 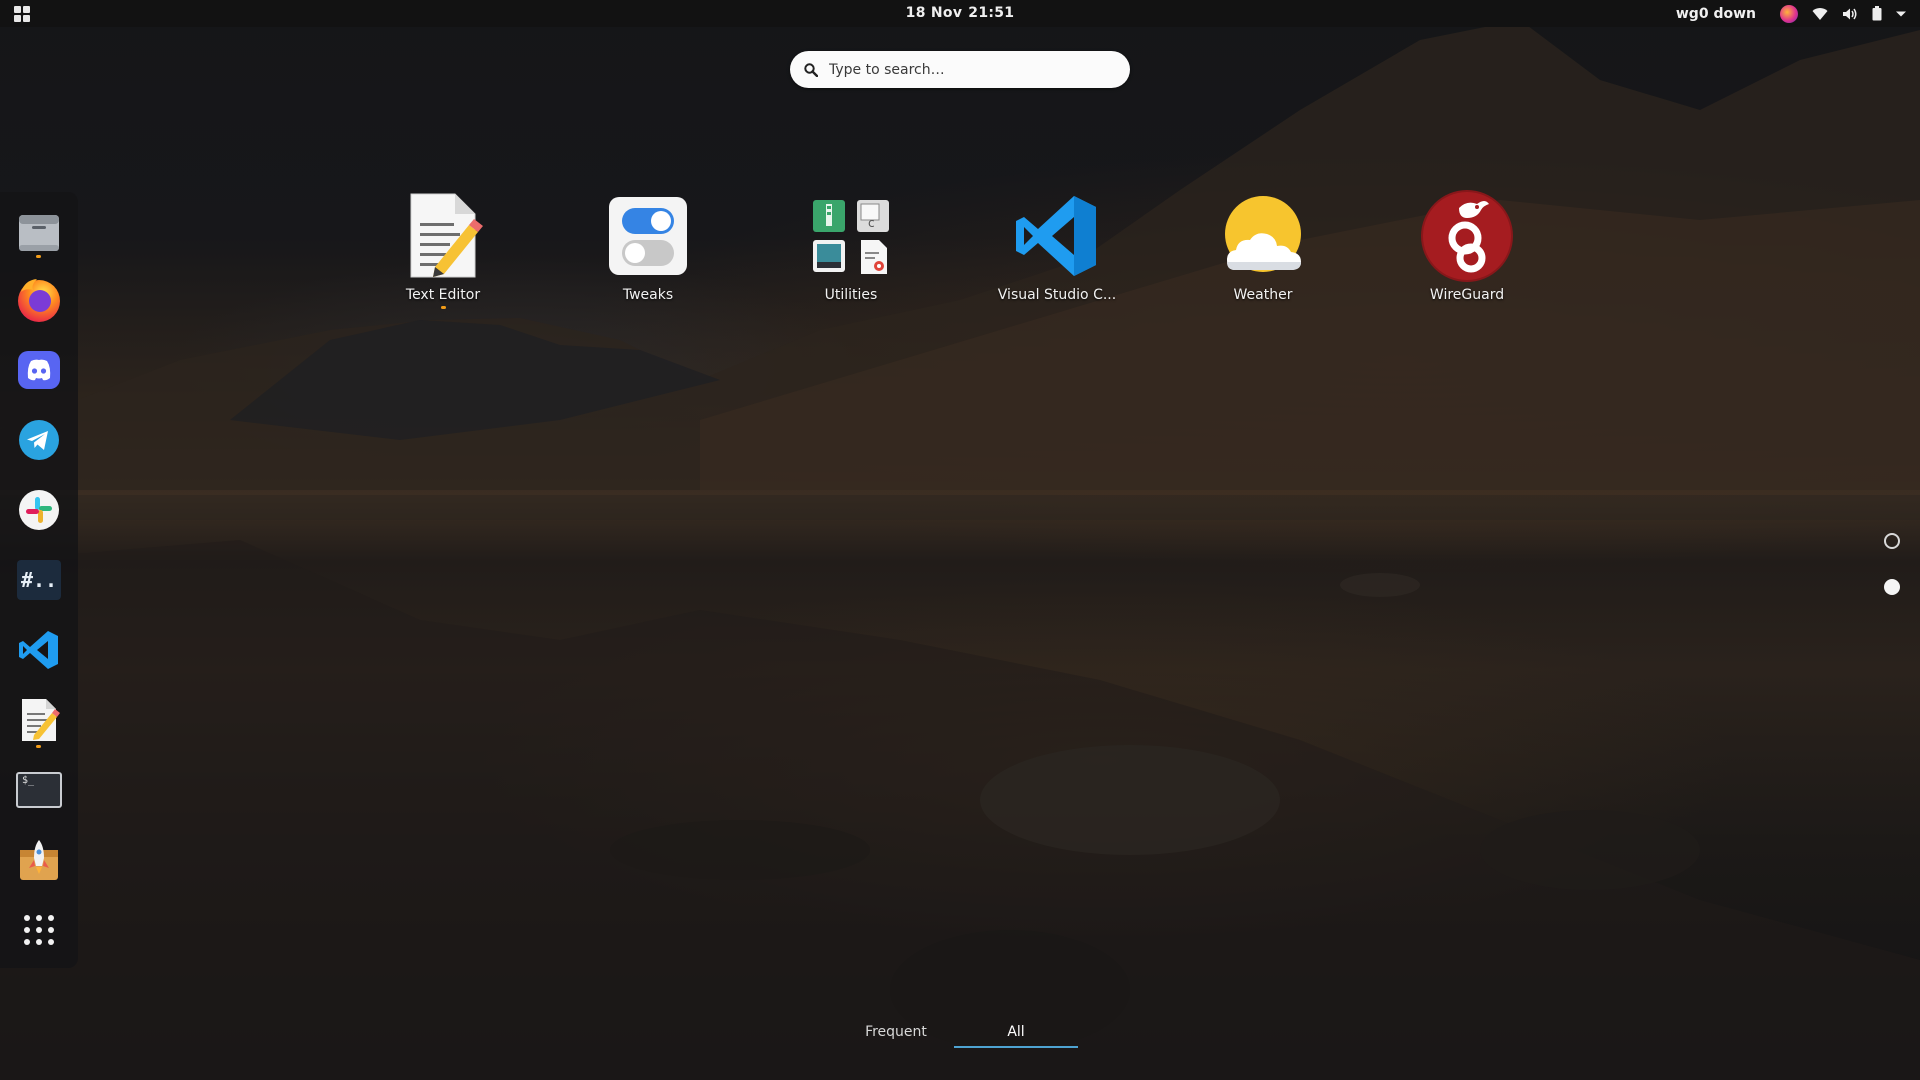 I want to click on dock-item-show-apps, so click(x=39, y=930).